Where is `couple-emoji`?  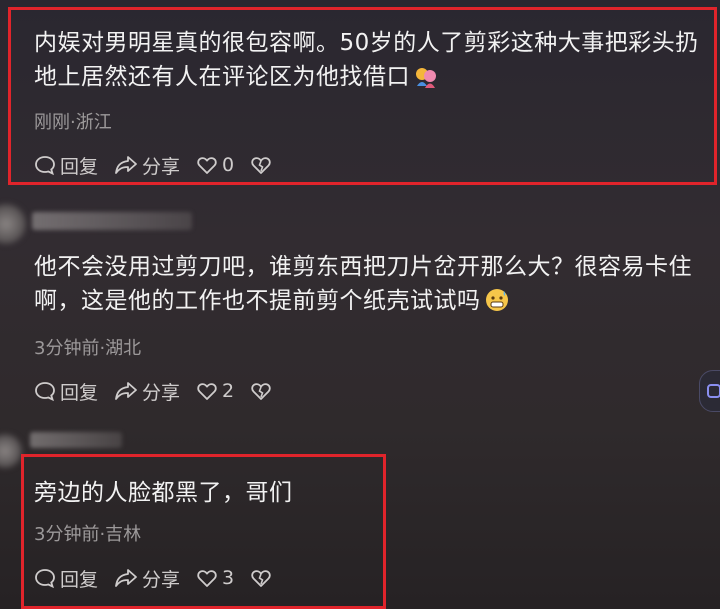
couple-emoji is located at coordinates (426, 76).